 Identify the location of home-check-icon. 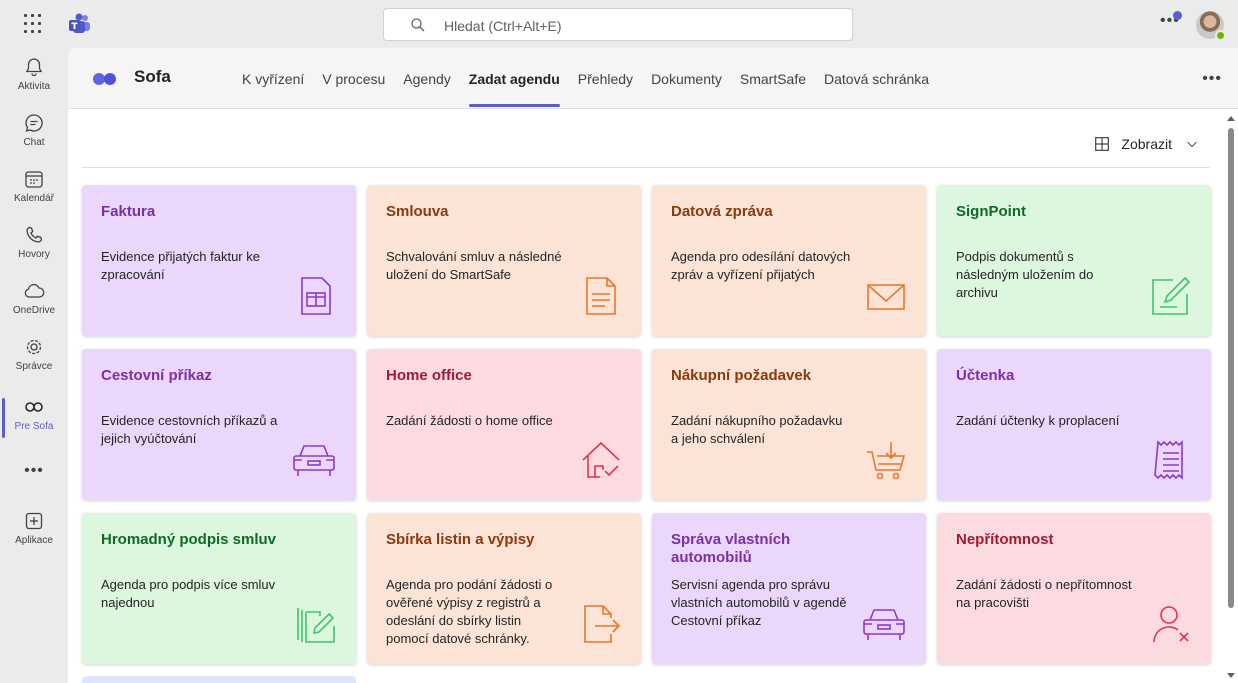
(601, 459).